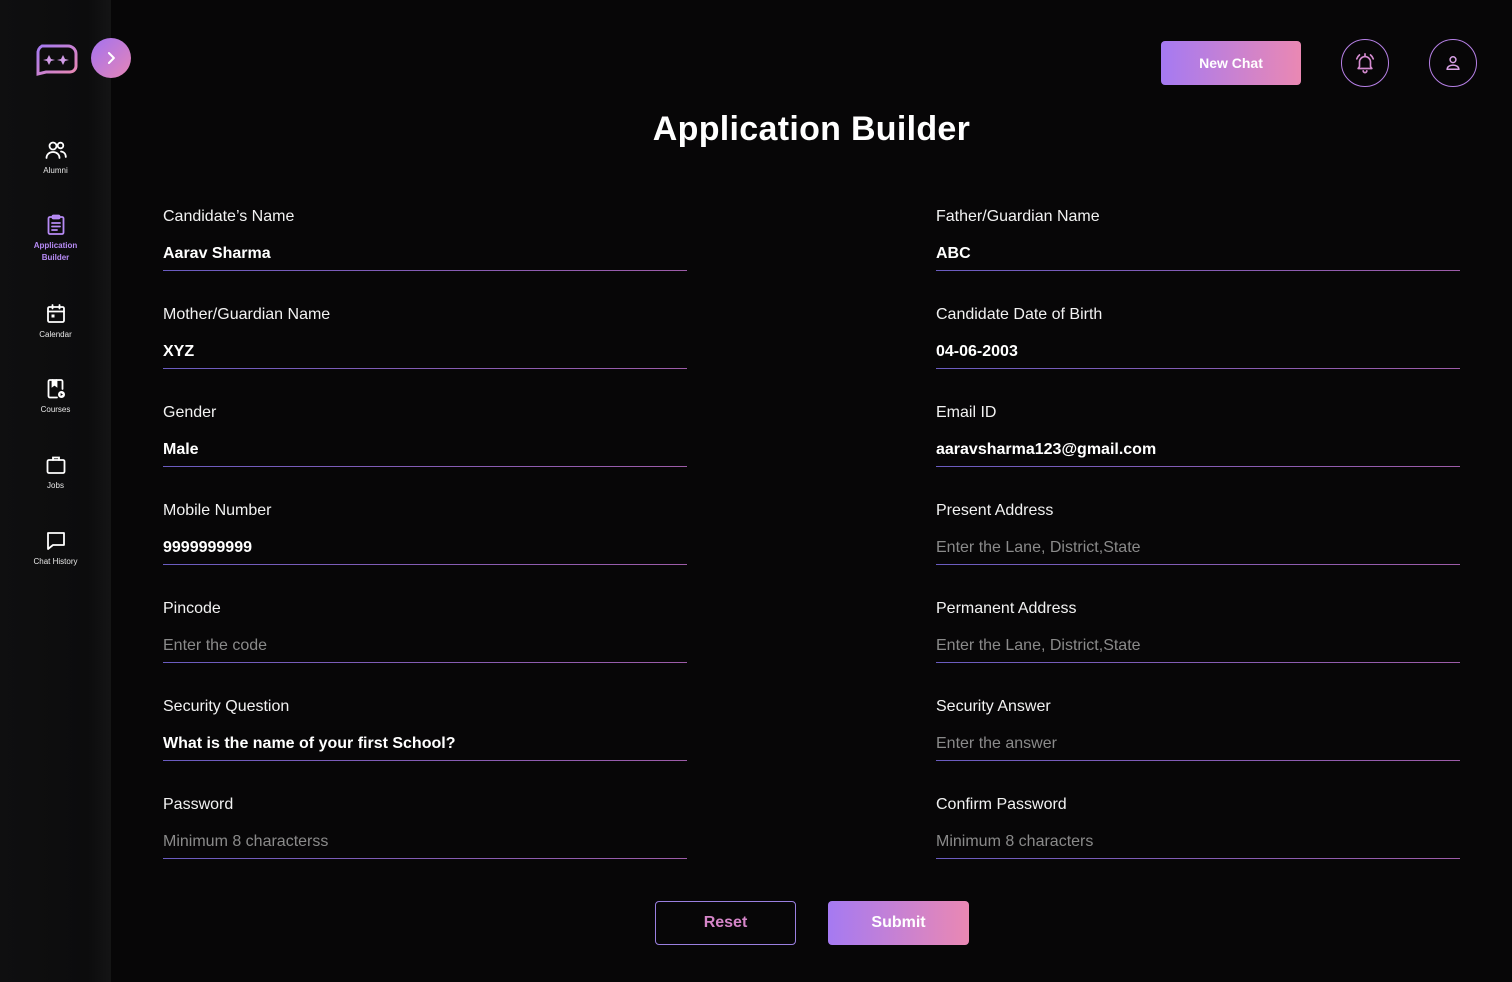 Image resolution: width=1512 pixels, height=982 pixels. Describe the element at coordinates (247, 314) in the screenshot. I see `mother-name-label: Mother/Guardian Name` at that location.